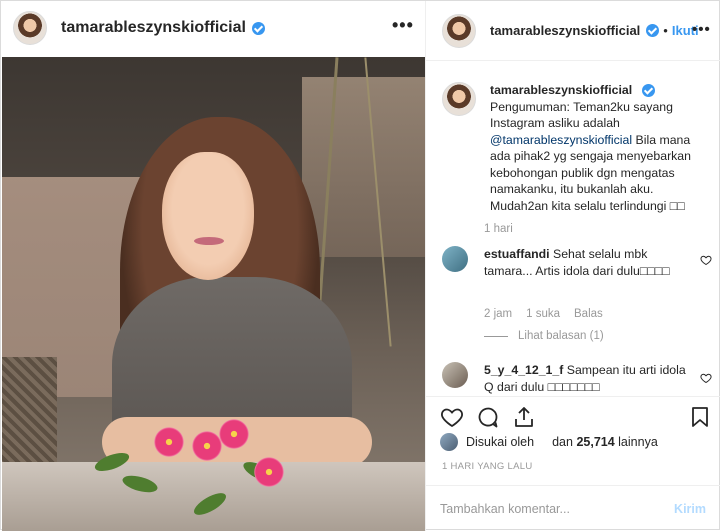  Describe the element at coordinates (561, 336) in the screenshot. I see `view-replies-label: Lihat balasan (1)` at that location.